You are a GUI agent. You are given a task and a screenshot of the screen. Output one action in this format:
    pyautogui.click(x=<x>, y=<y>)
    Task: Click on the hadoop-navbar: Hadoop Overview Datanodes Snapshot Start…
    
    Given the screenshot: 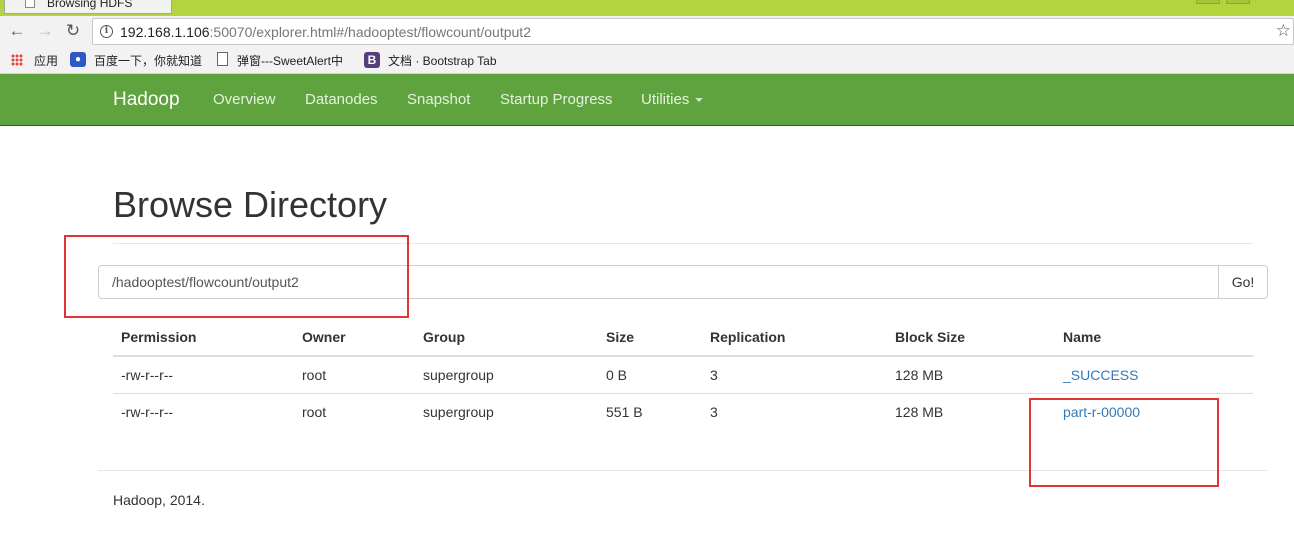 What is the action you would take?
    pyautogui.click(x=647, y=100)
    